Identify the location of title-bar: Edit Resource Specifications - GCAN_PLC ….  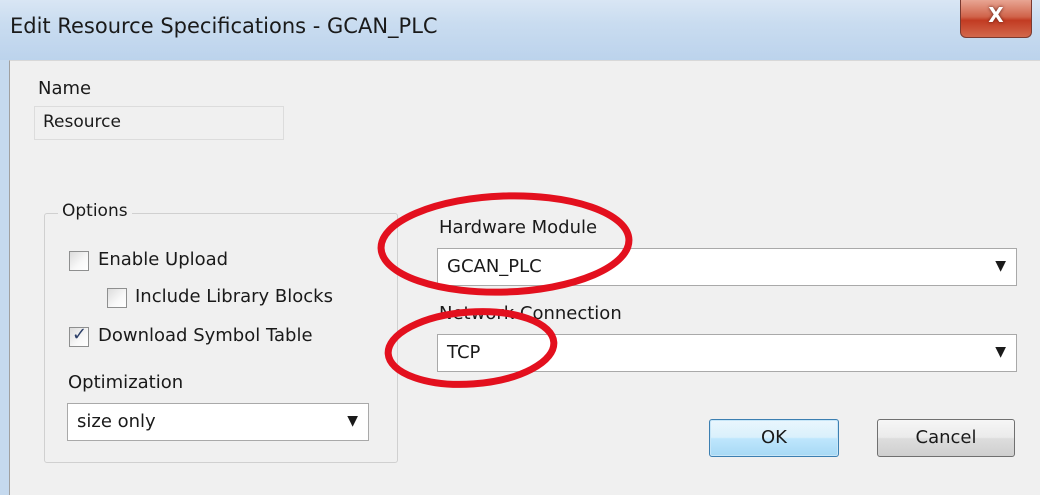
(520, 30).